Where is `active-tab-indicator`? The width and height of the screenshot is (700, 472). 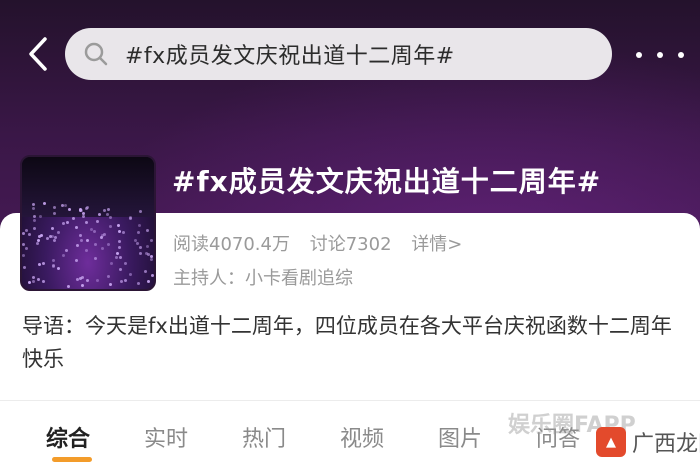 active-tab-indicator is located at coordinates (72, 459).